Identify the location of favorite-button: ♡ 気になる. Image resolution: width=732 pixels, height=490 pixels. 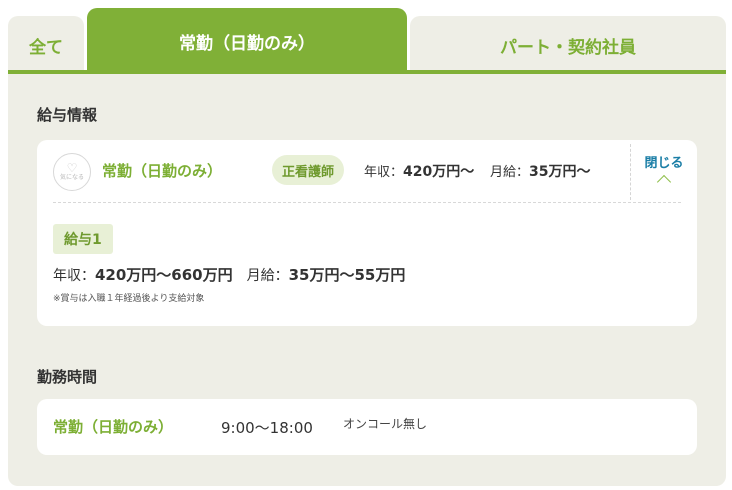
(72, 172).